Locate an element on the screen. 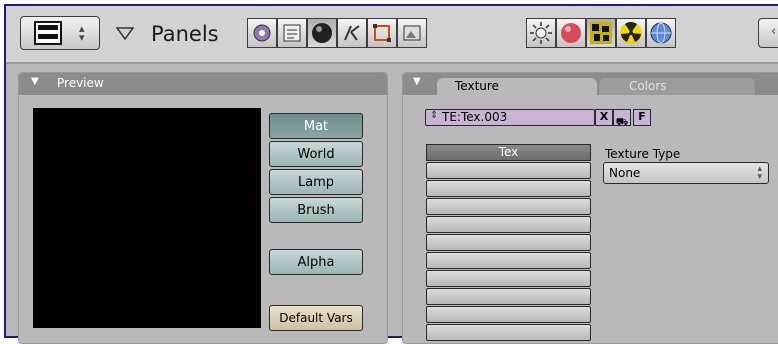 The image size is (778, 344). texture-subcontext-button is located at coordinates (601, 33).